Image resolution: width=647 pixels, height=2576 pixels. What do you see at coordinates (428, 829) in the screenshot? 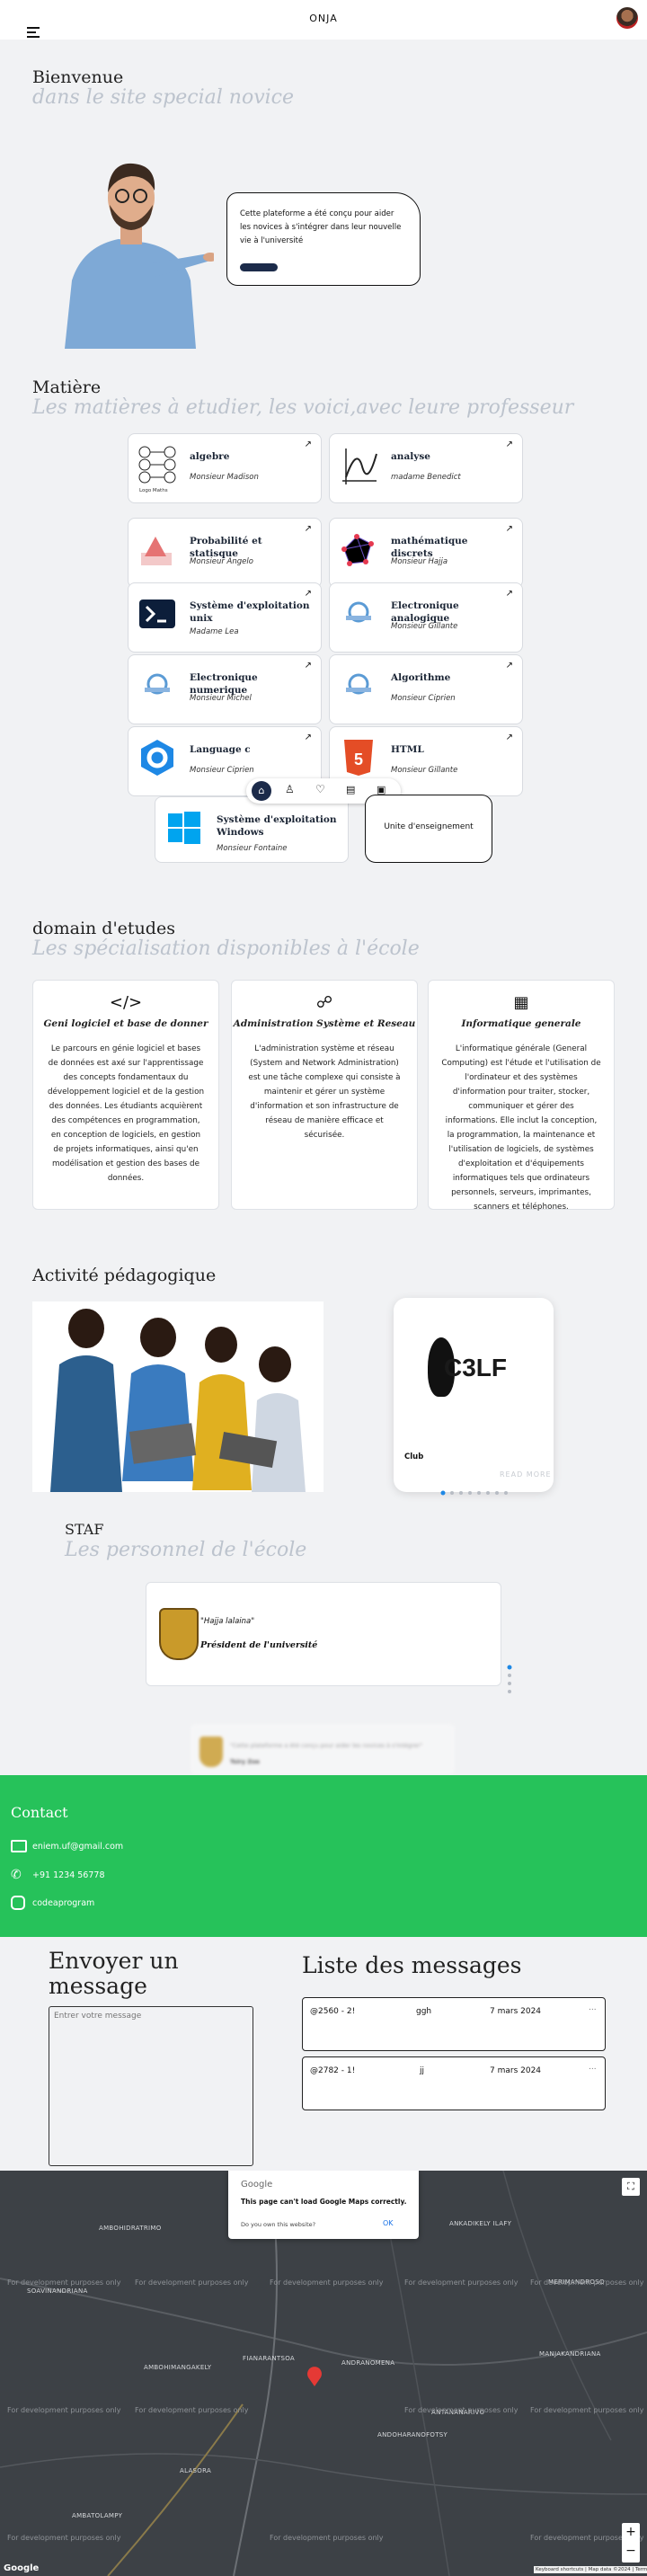
I see `unit-button: Unite d'enseignement` at bounding box center [428, 829].